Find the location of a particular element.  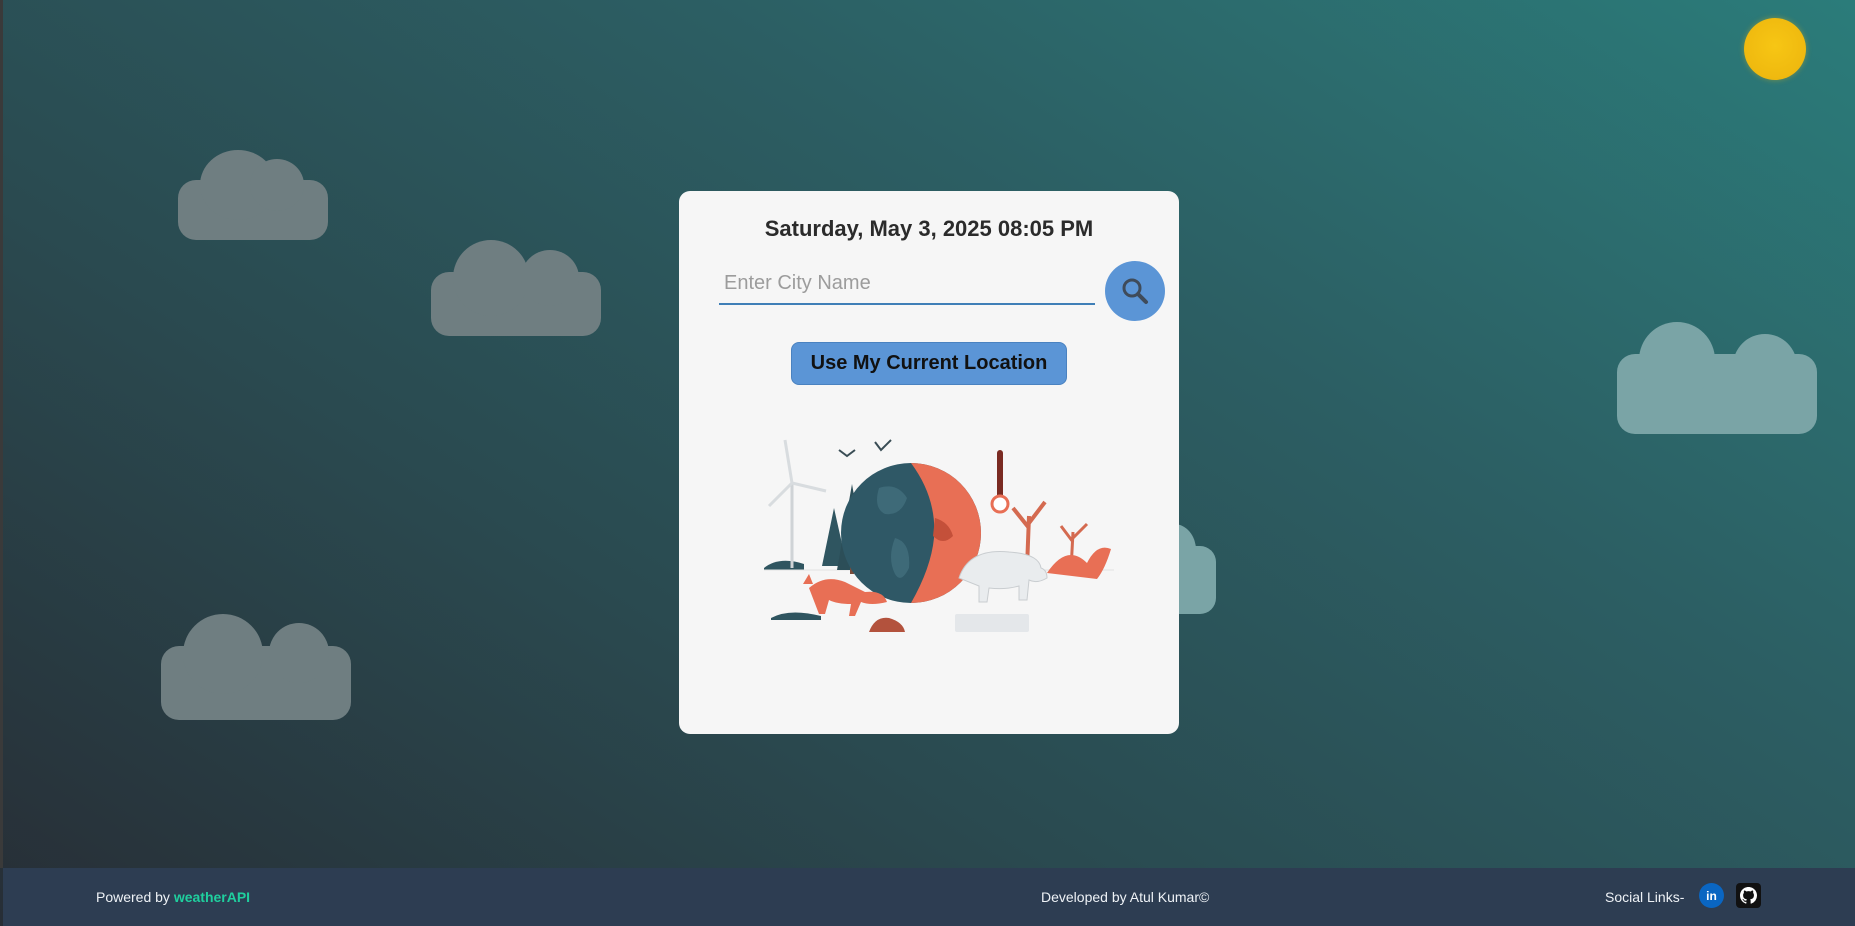

powered-by: Powered by weatherAPI is located at coordinates (173, 897).